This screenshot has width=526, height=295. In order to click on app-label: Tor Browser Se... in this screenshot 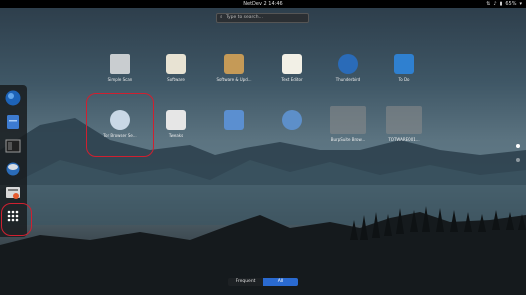, I will do `click(120, 135)`.